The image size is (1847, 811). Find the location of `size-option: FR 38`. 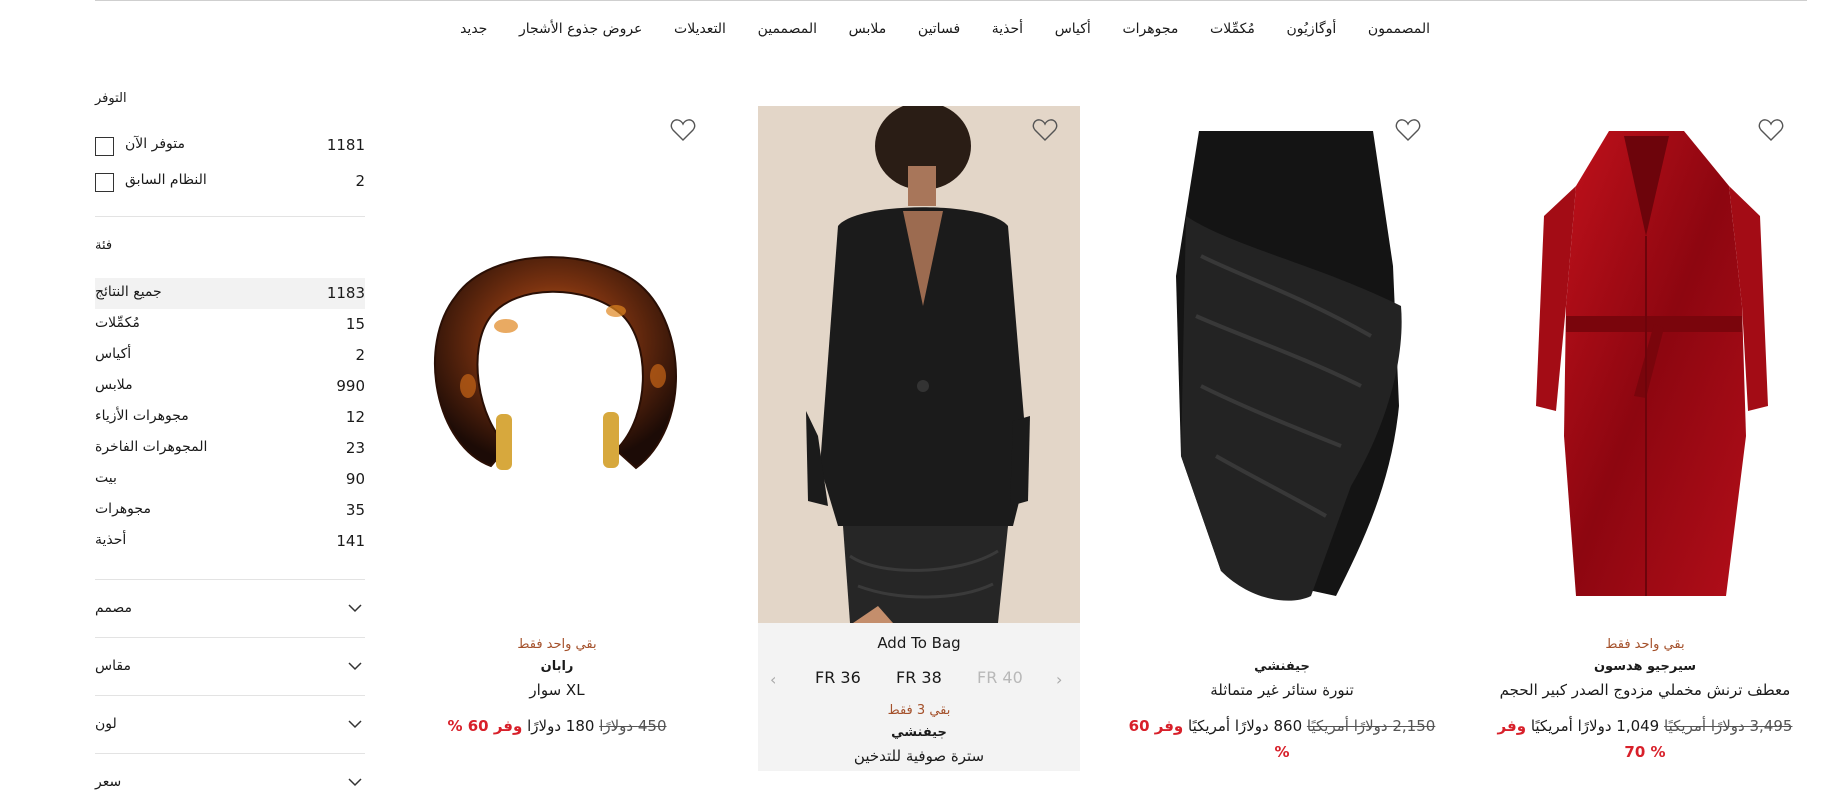

size-option: FR 38 is located at coordinates (919, 677).